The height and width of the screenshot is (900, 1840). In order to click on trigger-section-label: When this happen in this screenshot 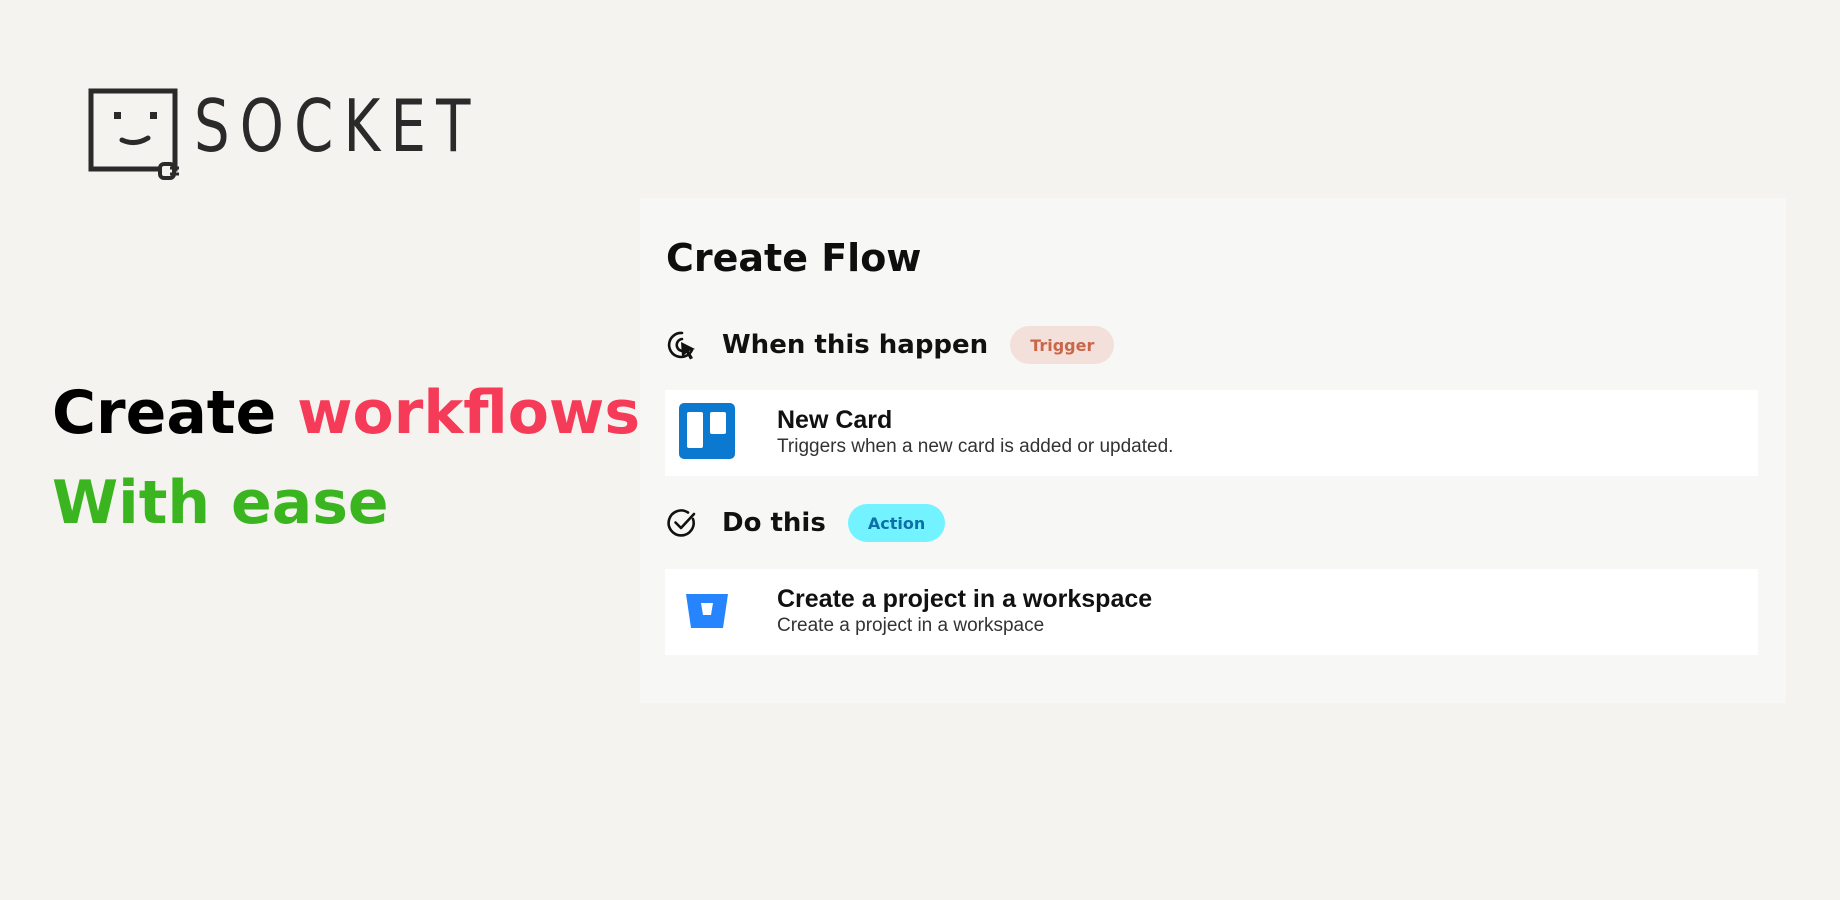, I will do `click(855, 345)`.